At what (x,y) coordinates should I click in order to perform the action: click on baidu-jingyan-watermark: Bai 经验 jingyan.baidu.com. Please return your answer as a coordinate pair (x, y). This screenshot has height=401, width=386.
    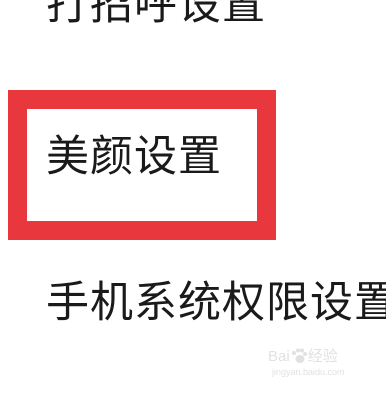
    Looking at the image, I should click on (314, 368).